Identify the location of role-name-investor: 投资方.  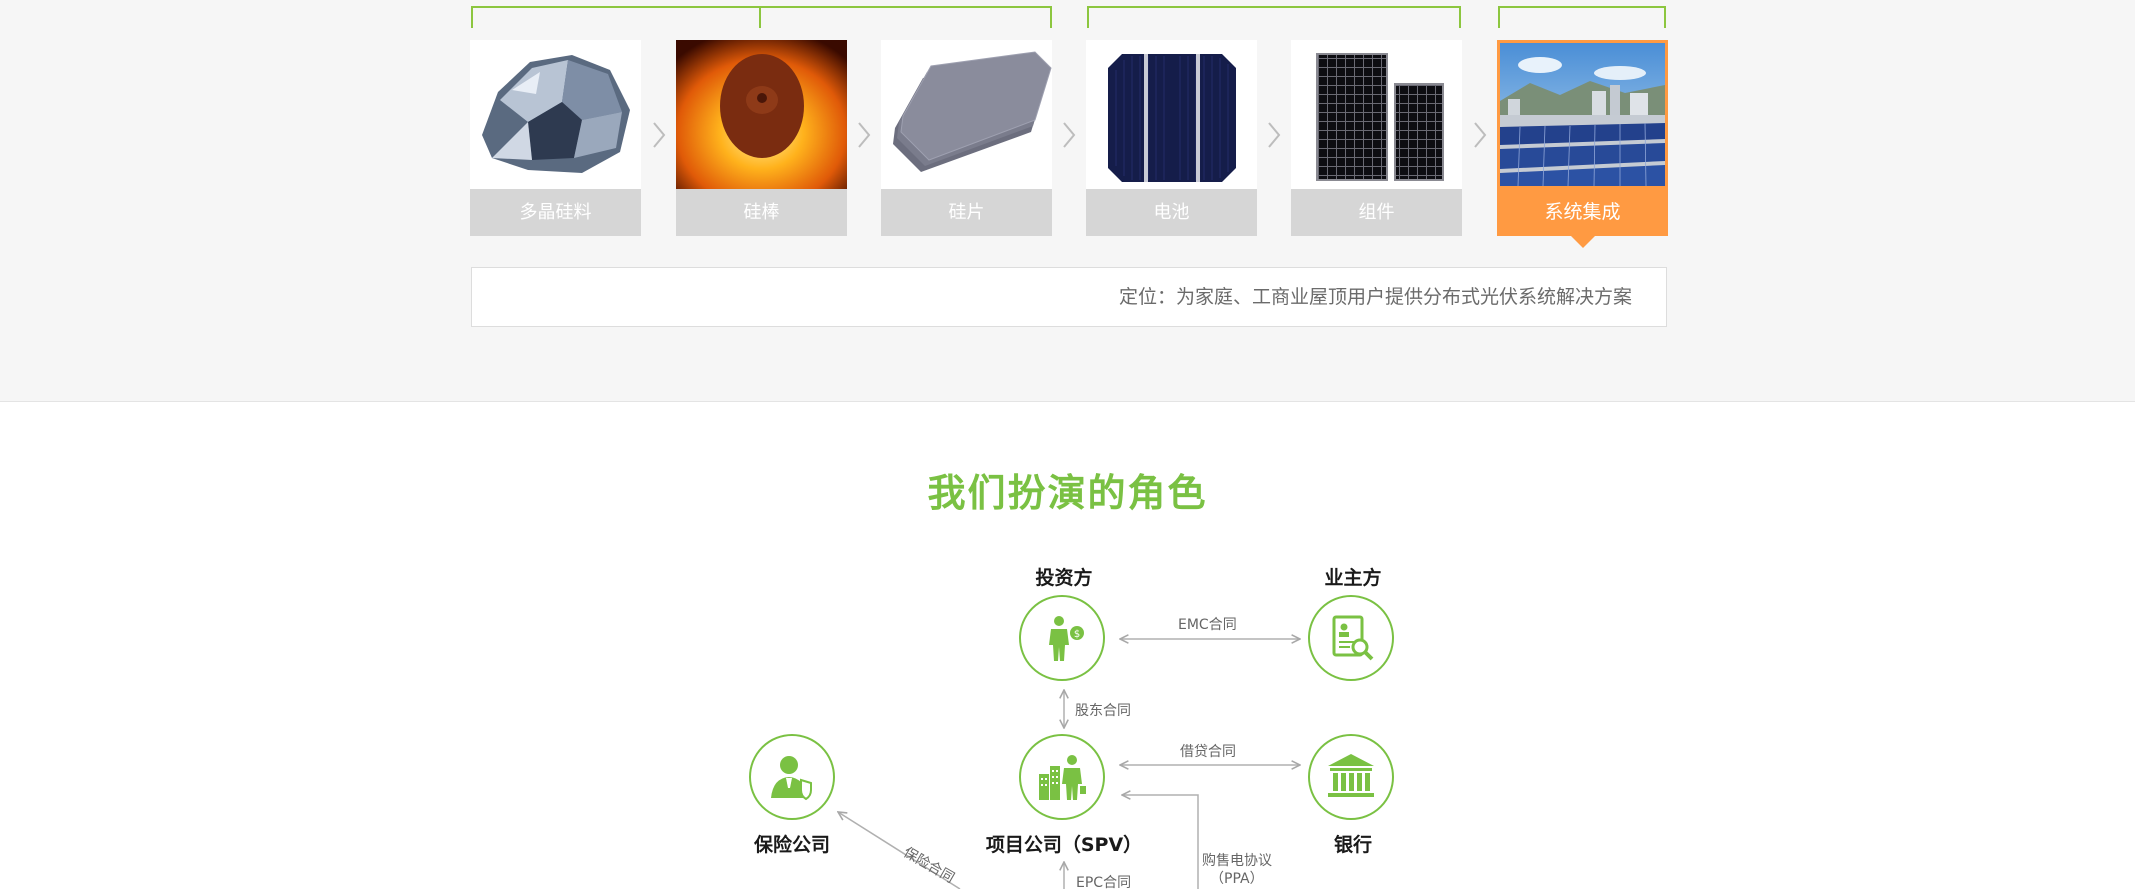
(1064, 578).